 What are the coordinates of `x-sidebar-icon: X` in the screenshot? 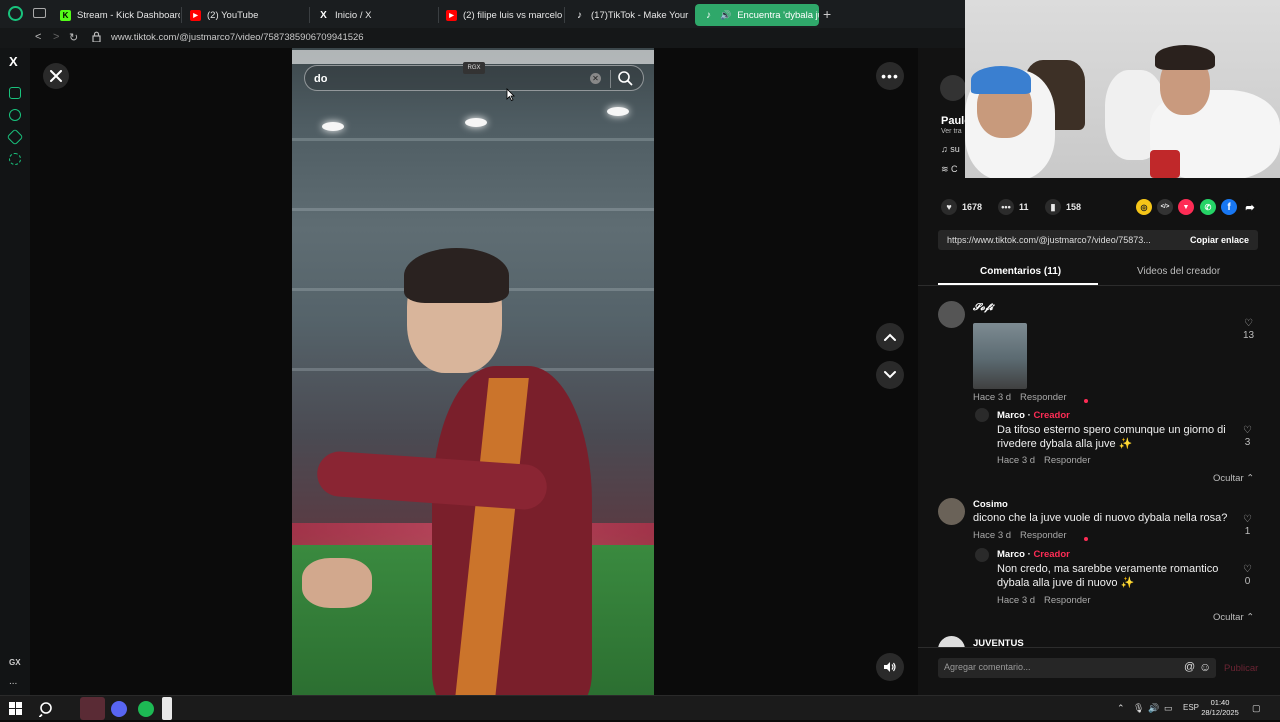 It's located at (13, 61).